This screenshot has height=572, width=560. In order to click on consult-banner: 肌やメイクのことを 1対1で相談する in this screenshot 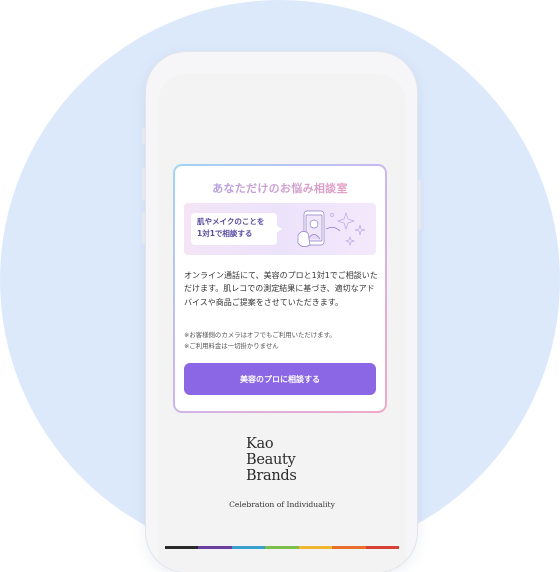, I will do `click(280, 229)`.